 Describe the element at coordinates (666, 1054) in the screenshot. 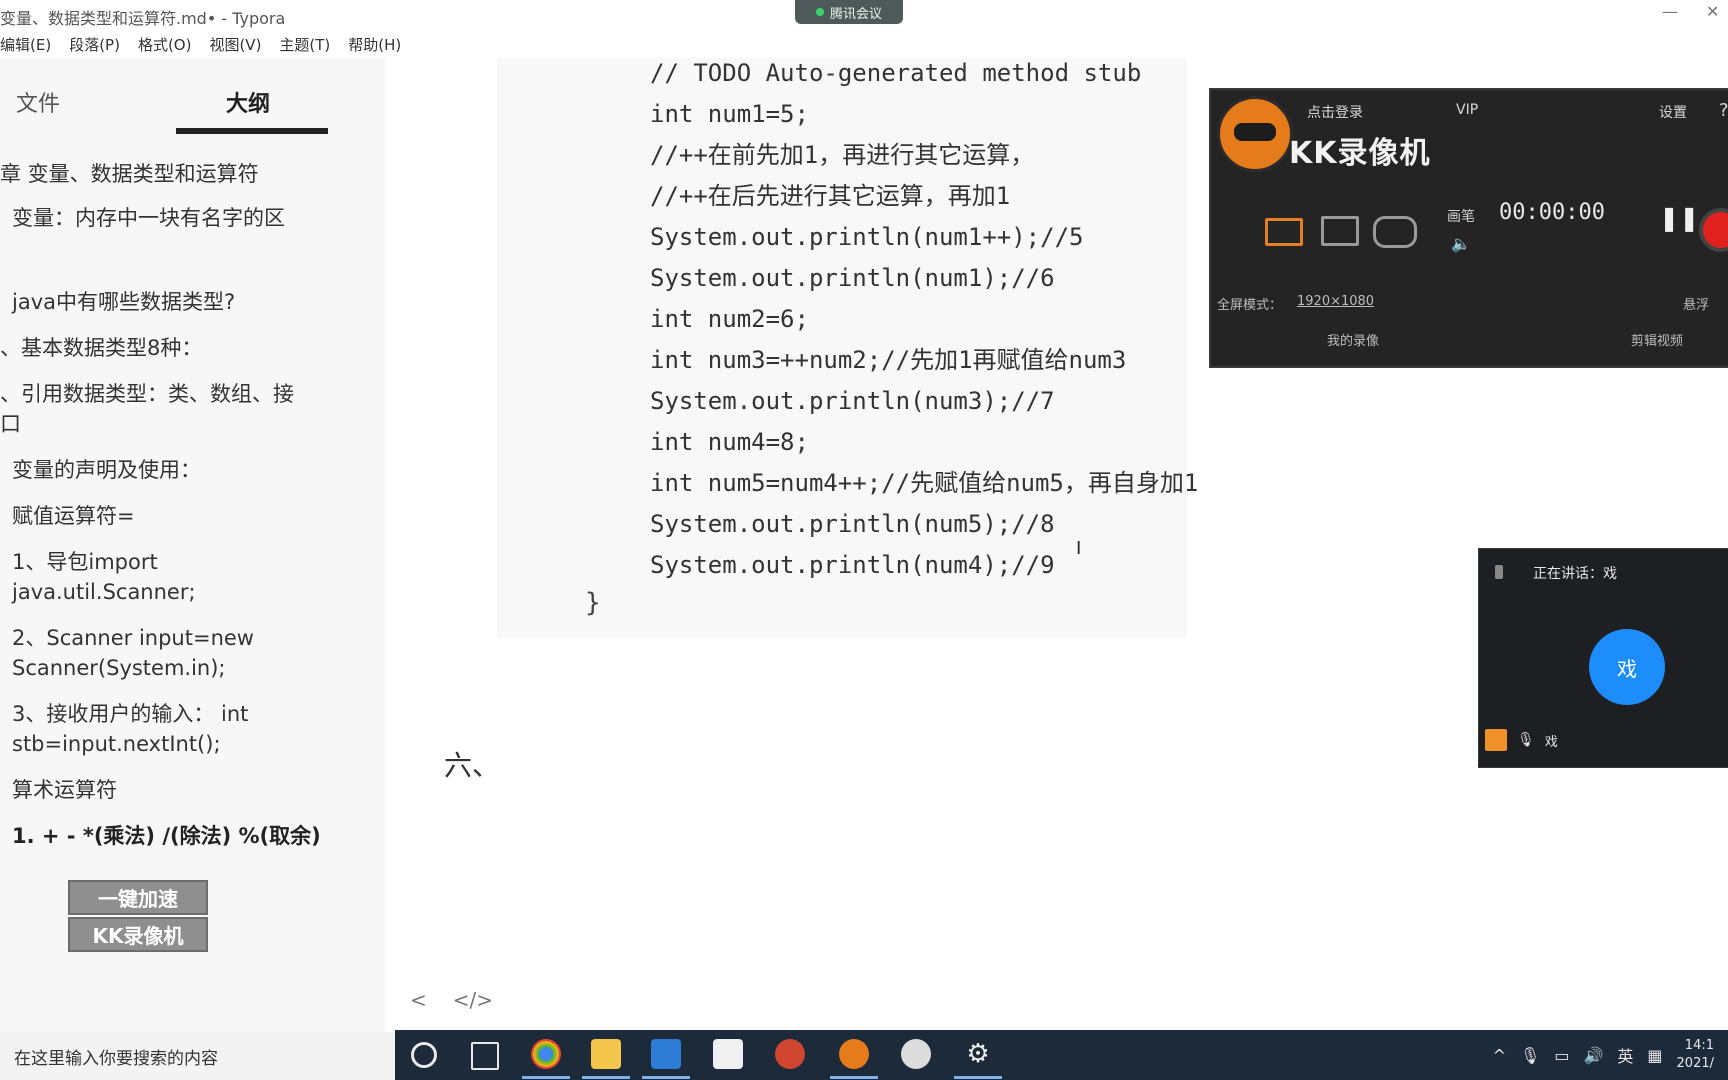

I see `app-icon` at that location.